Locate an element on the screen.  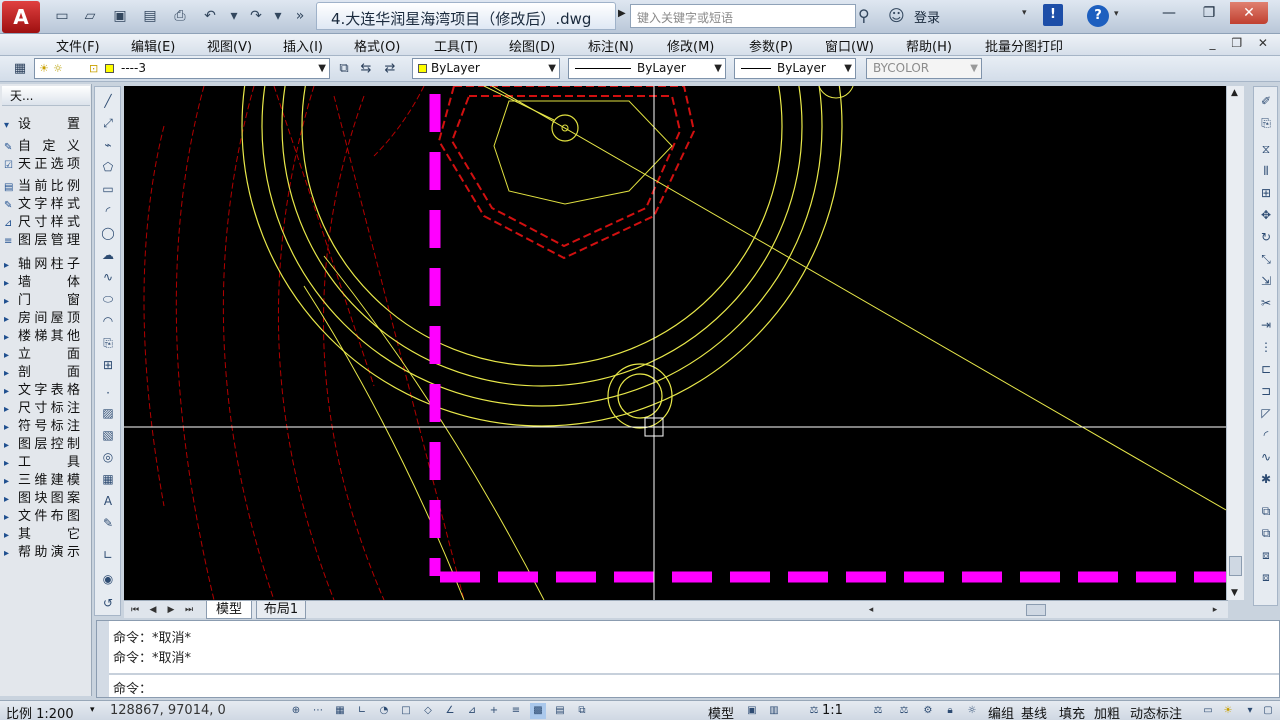
spline-icon: ∿ is located at coordinates (108, 277).